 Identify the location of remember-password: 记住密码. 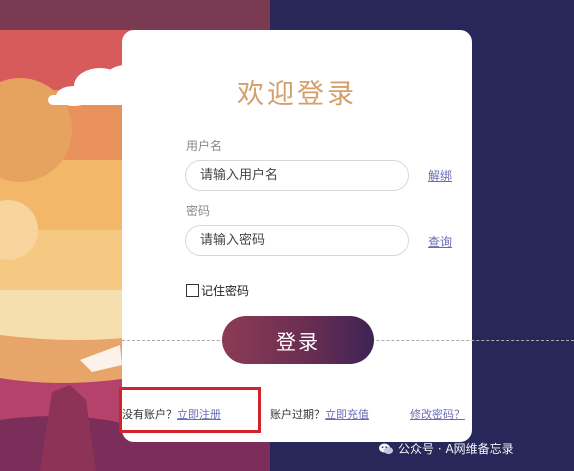
(217, 290).